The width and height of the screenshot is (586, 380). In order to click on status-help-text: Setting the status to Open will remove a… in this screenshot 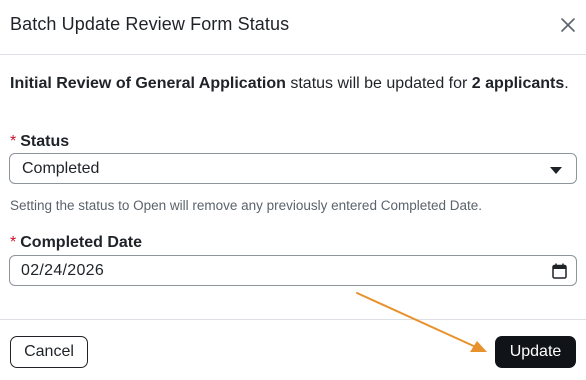, I will do `click(246, 205)`.